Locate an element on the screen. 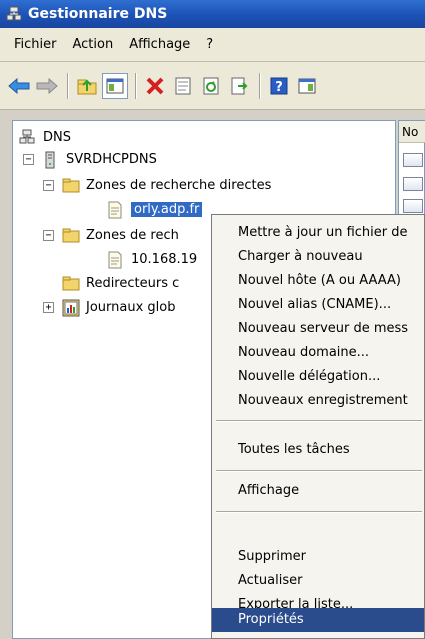  tree-label-selected: orly.adp.fr is located at coordinates (167, 209).